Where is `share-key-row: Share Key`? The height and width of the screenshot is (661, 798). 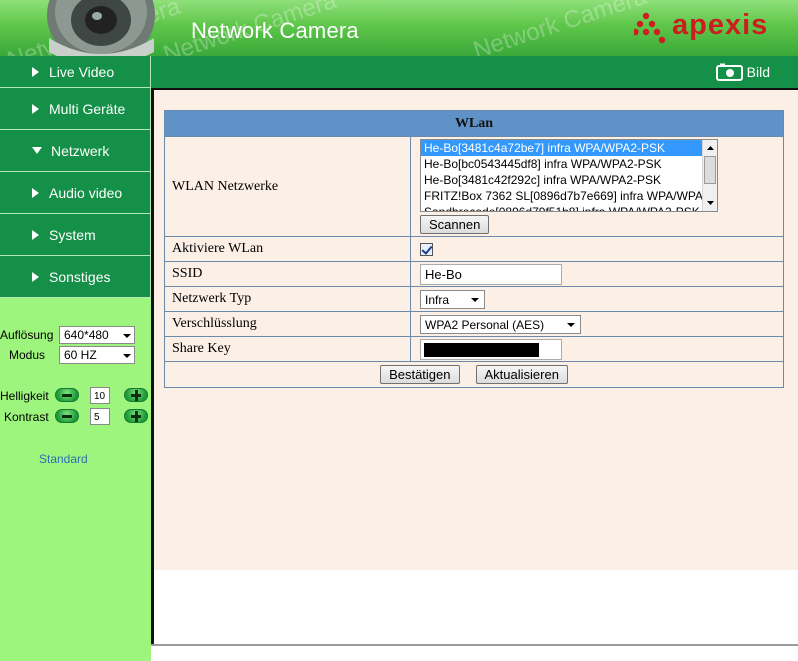 share-key-row: Share Key is located at coordinates (474, 349).